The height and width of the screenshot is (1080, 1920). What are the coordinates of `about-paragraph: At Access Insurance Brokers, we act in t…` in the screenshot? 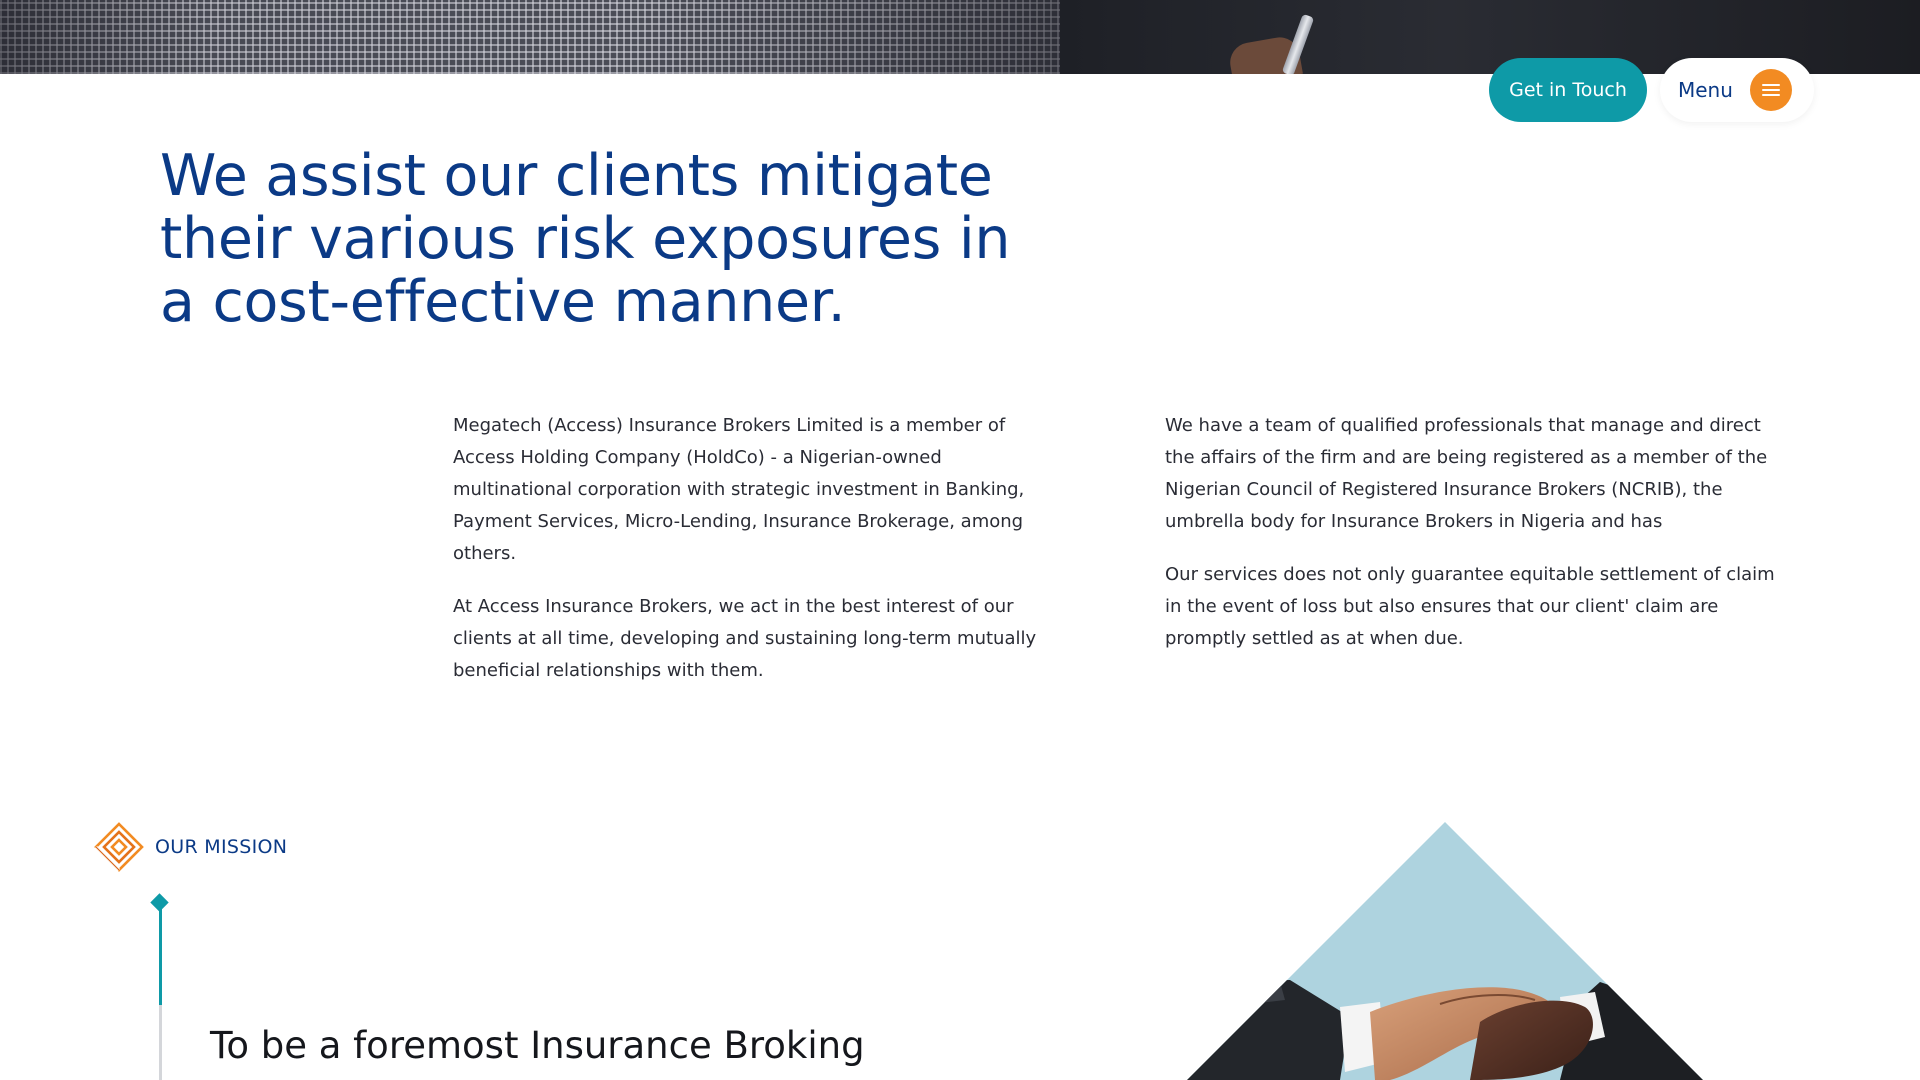 It's located at (745, 638).